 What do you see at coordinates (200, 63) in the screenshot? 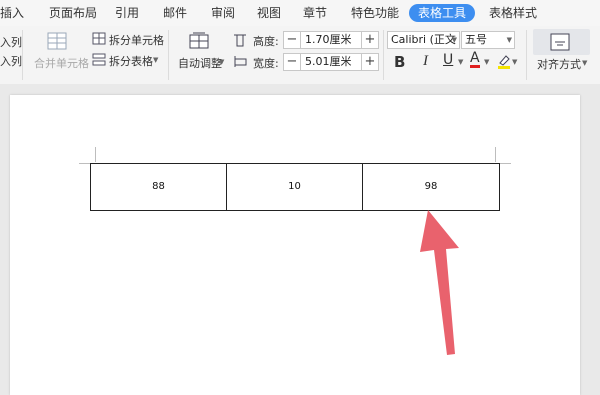
I see `autofit-button: 自动调整` at bounding box center [200, 63].